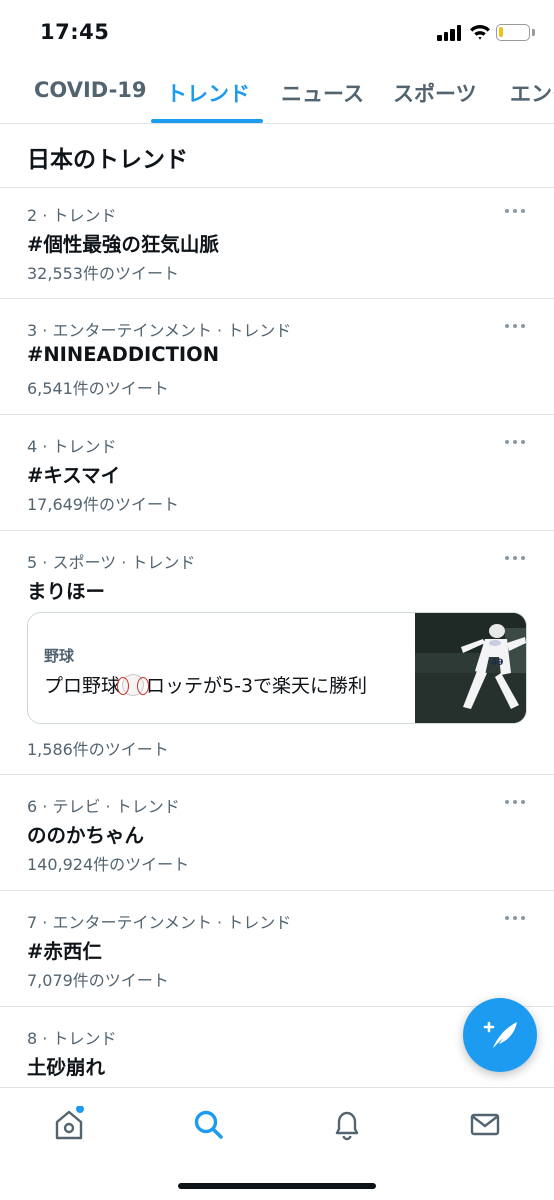  What do you see at coordinates (108, 864) in the screenshot?
I see `trend-tweet-count: 140,924件のツイート` at bounding box center [108, 864].